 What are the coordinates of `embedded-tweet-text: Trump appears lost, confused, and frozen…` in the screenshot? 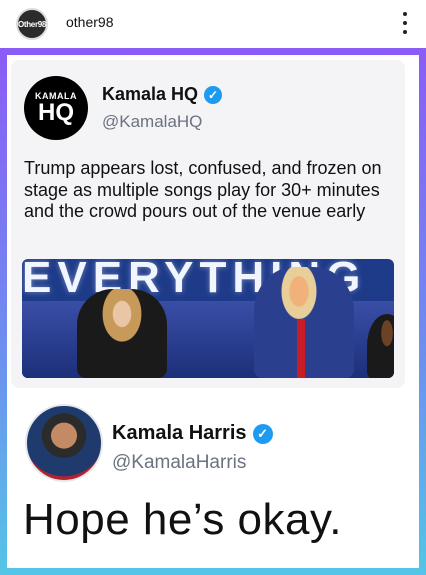 It's located at (203, 189).